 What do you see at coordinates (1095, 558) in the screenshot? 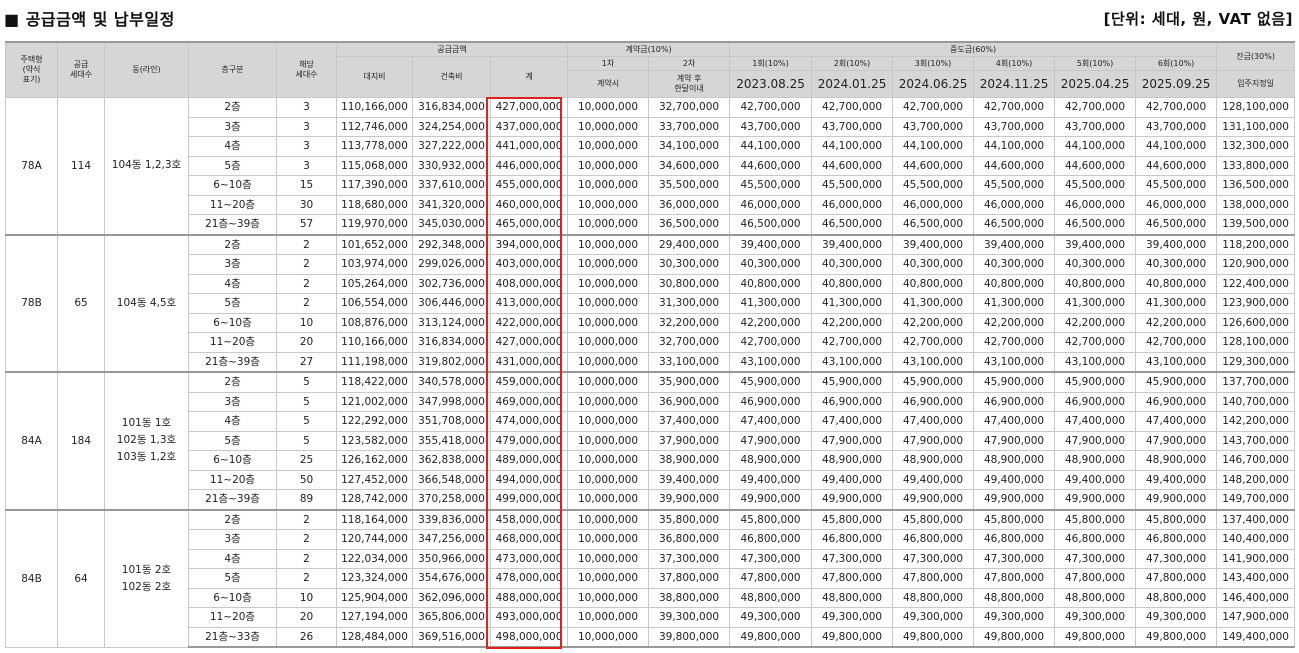
I see `cell-middle-5: 47,300,000` at bounding box center [1095, 558].